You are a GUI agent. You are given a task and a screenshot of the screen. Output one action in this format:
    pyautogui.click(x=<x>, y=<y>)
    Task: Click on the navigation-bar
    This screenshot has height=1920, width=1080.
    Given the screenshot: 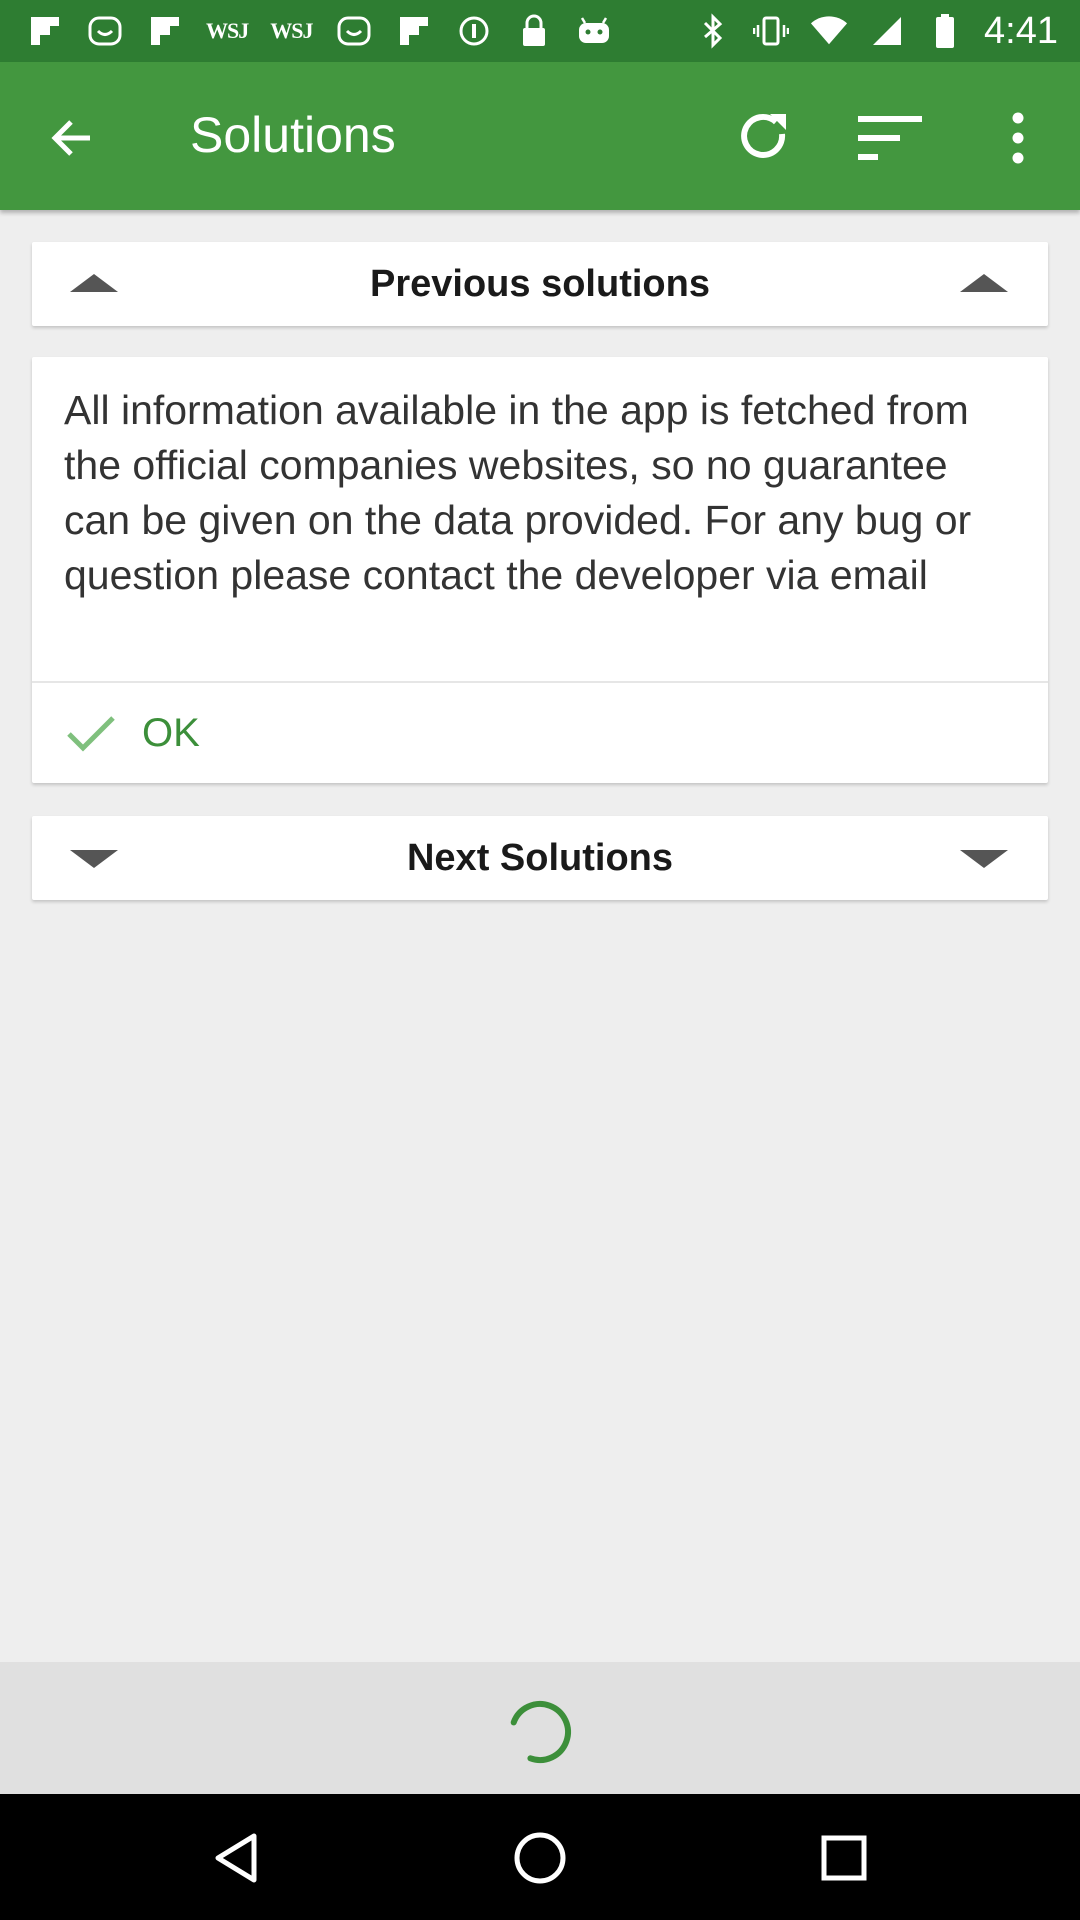 What is the action you would take?
    pyautogui.click(x=540, y=1857)
    